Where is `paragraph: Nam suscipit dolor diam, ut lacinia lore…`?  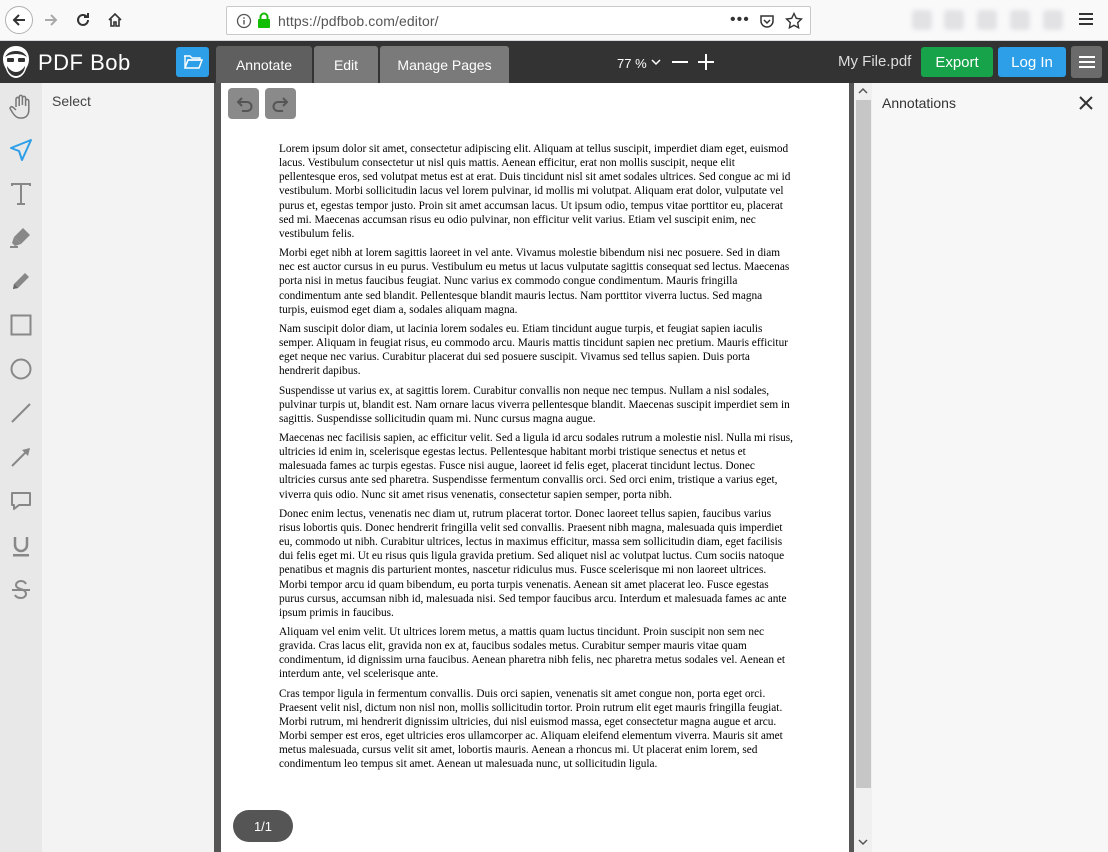 paragraph: Nam suscipit dolor diam, ut lacinia lore… is located at coordinates (533, 350).